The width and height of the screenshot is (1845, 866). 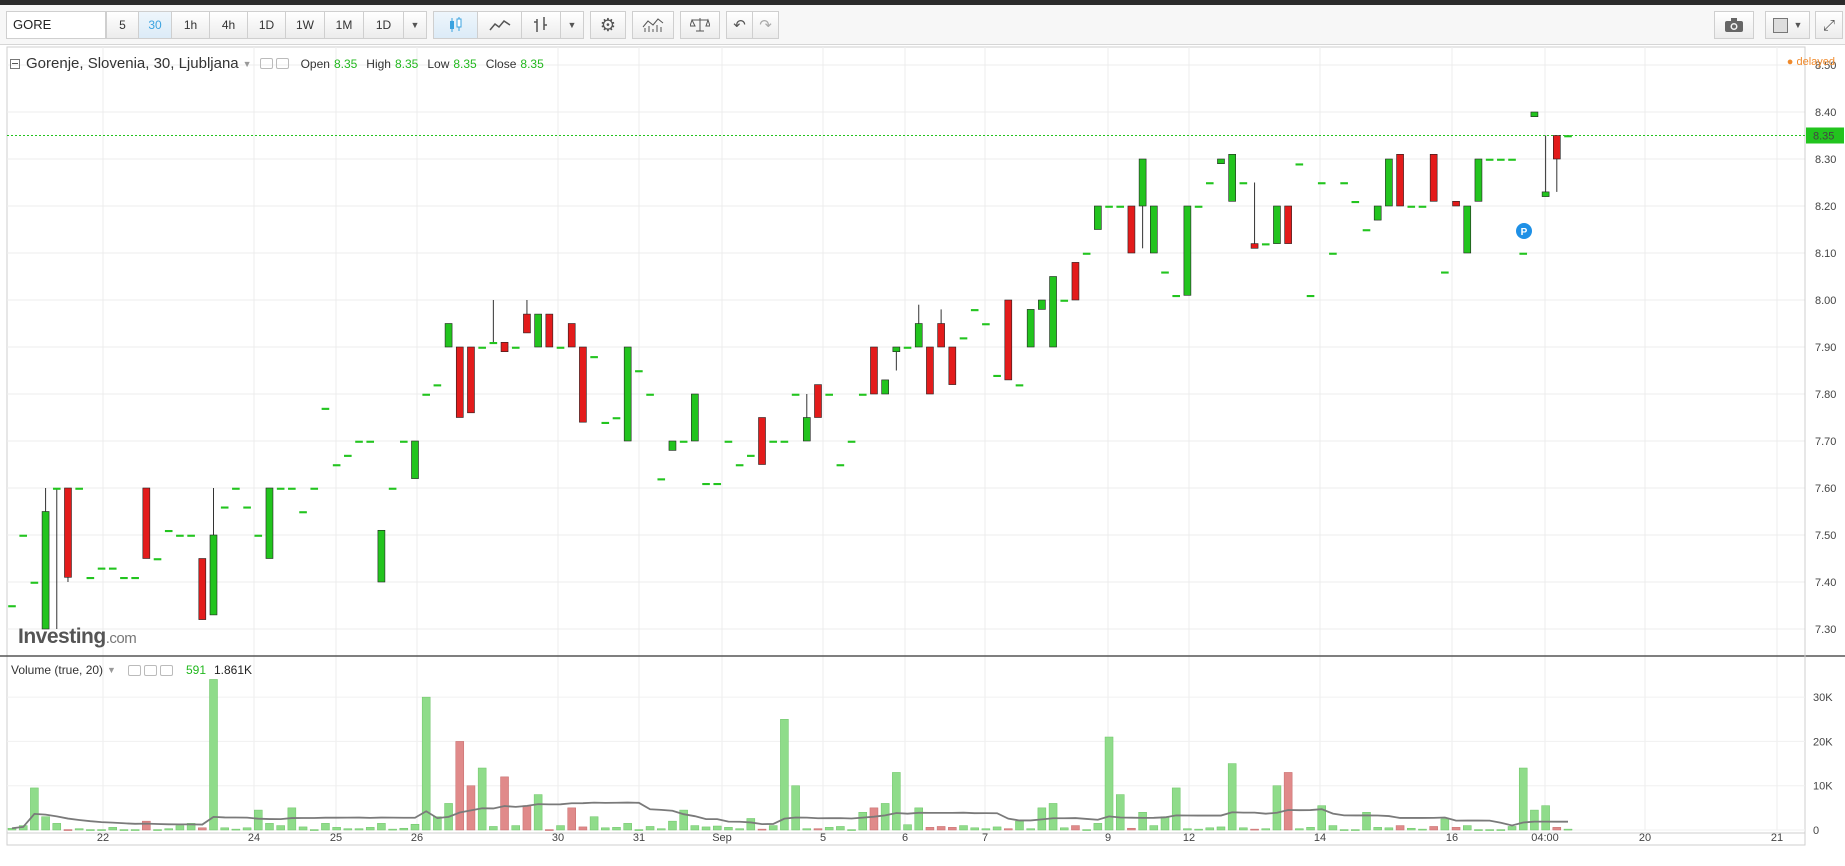 I want to click on volume-title: Volume (true, 20), so click(x=57, y=670).